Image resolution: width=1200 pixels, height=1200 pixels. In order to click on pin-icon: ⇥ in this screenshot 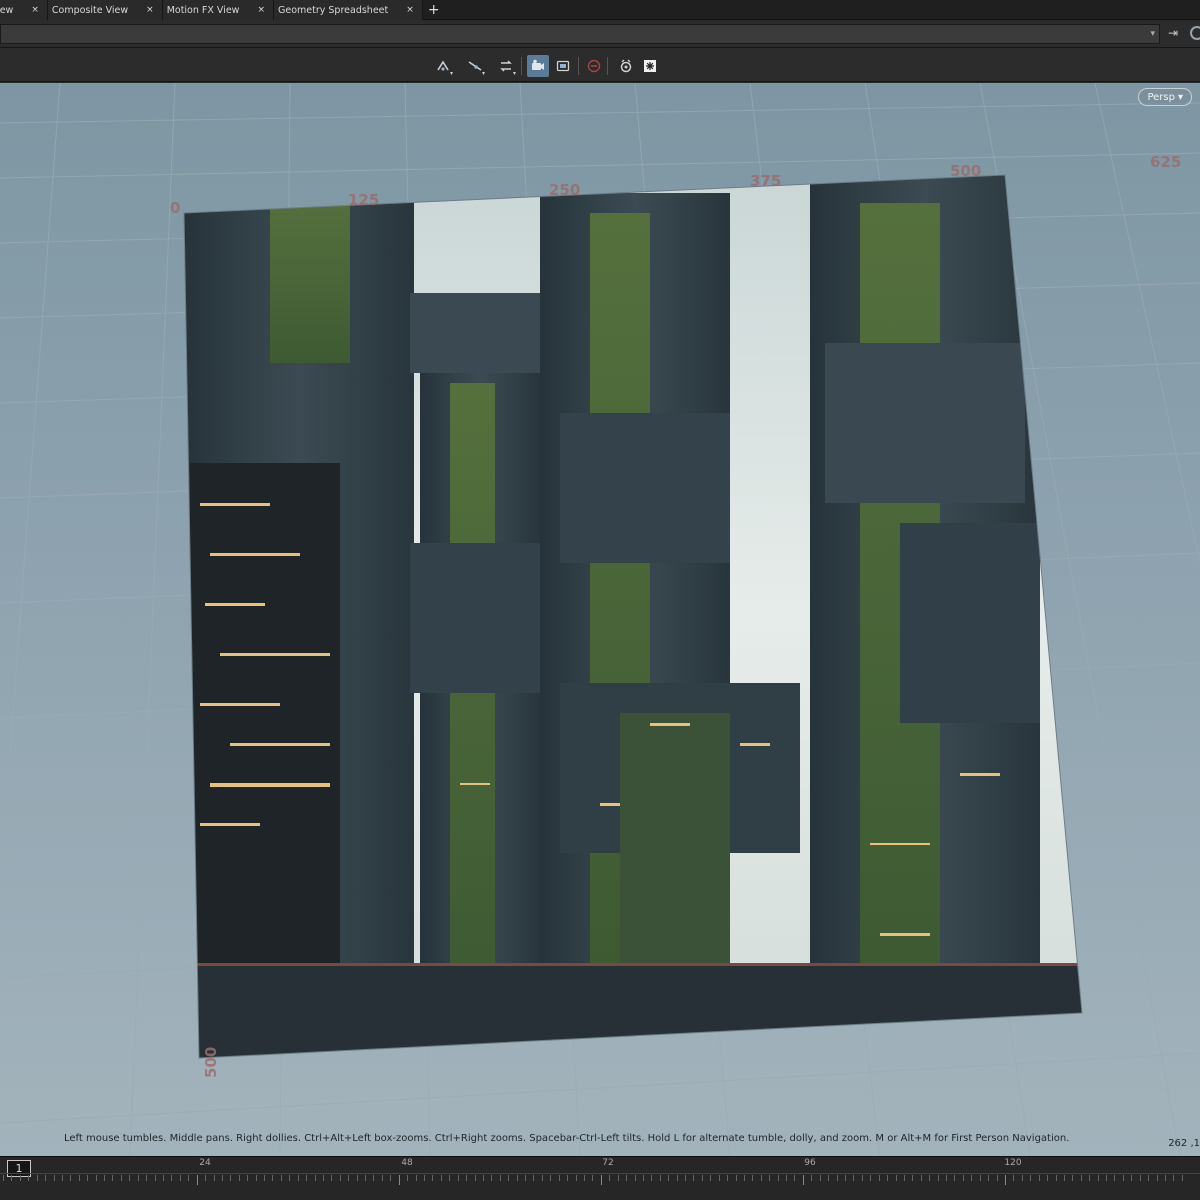, I will do `click(1173, 33)`.